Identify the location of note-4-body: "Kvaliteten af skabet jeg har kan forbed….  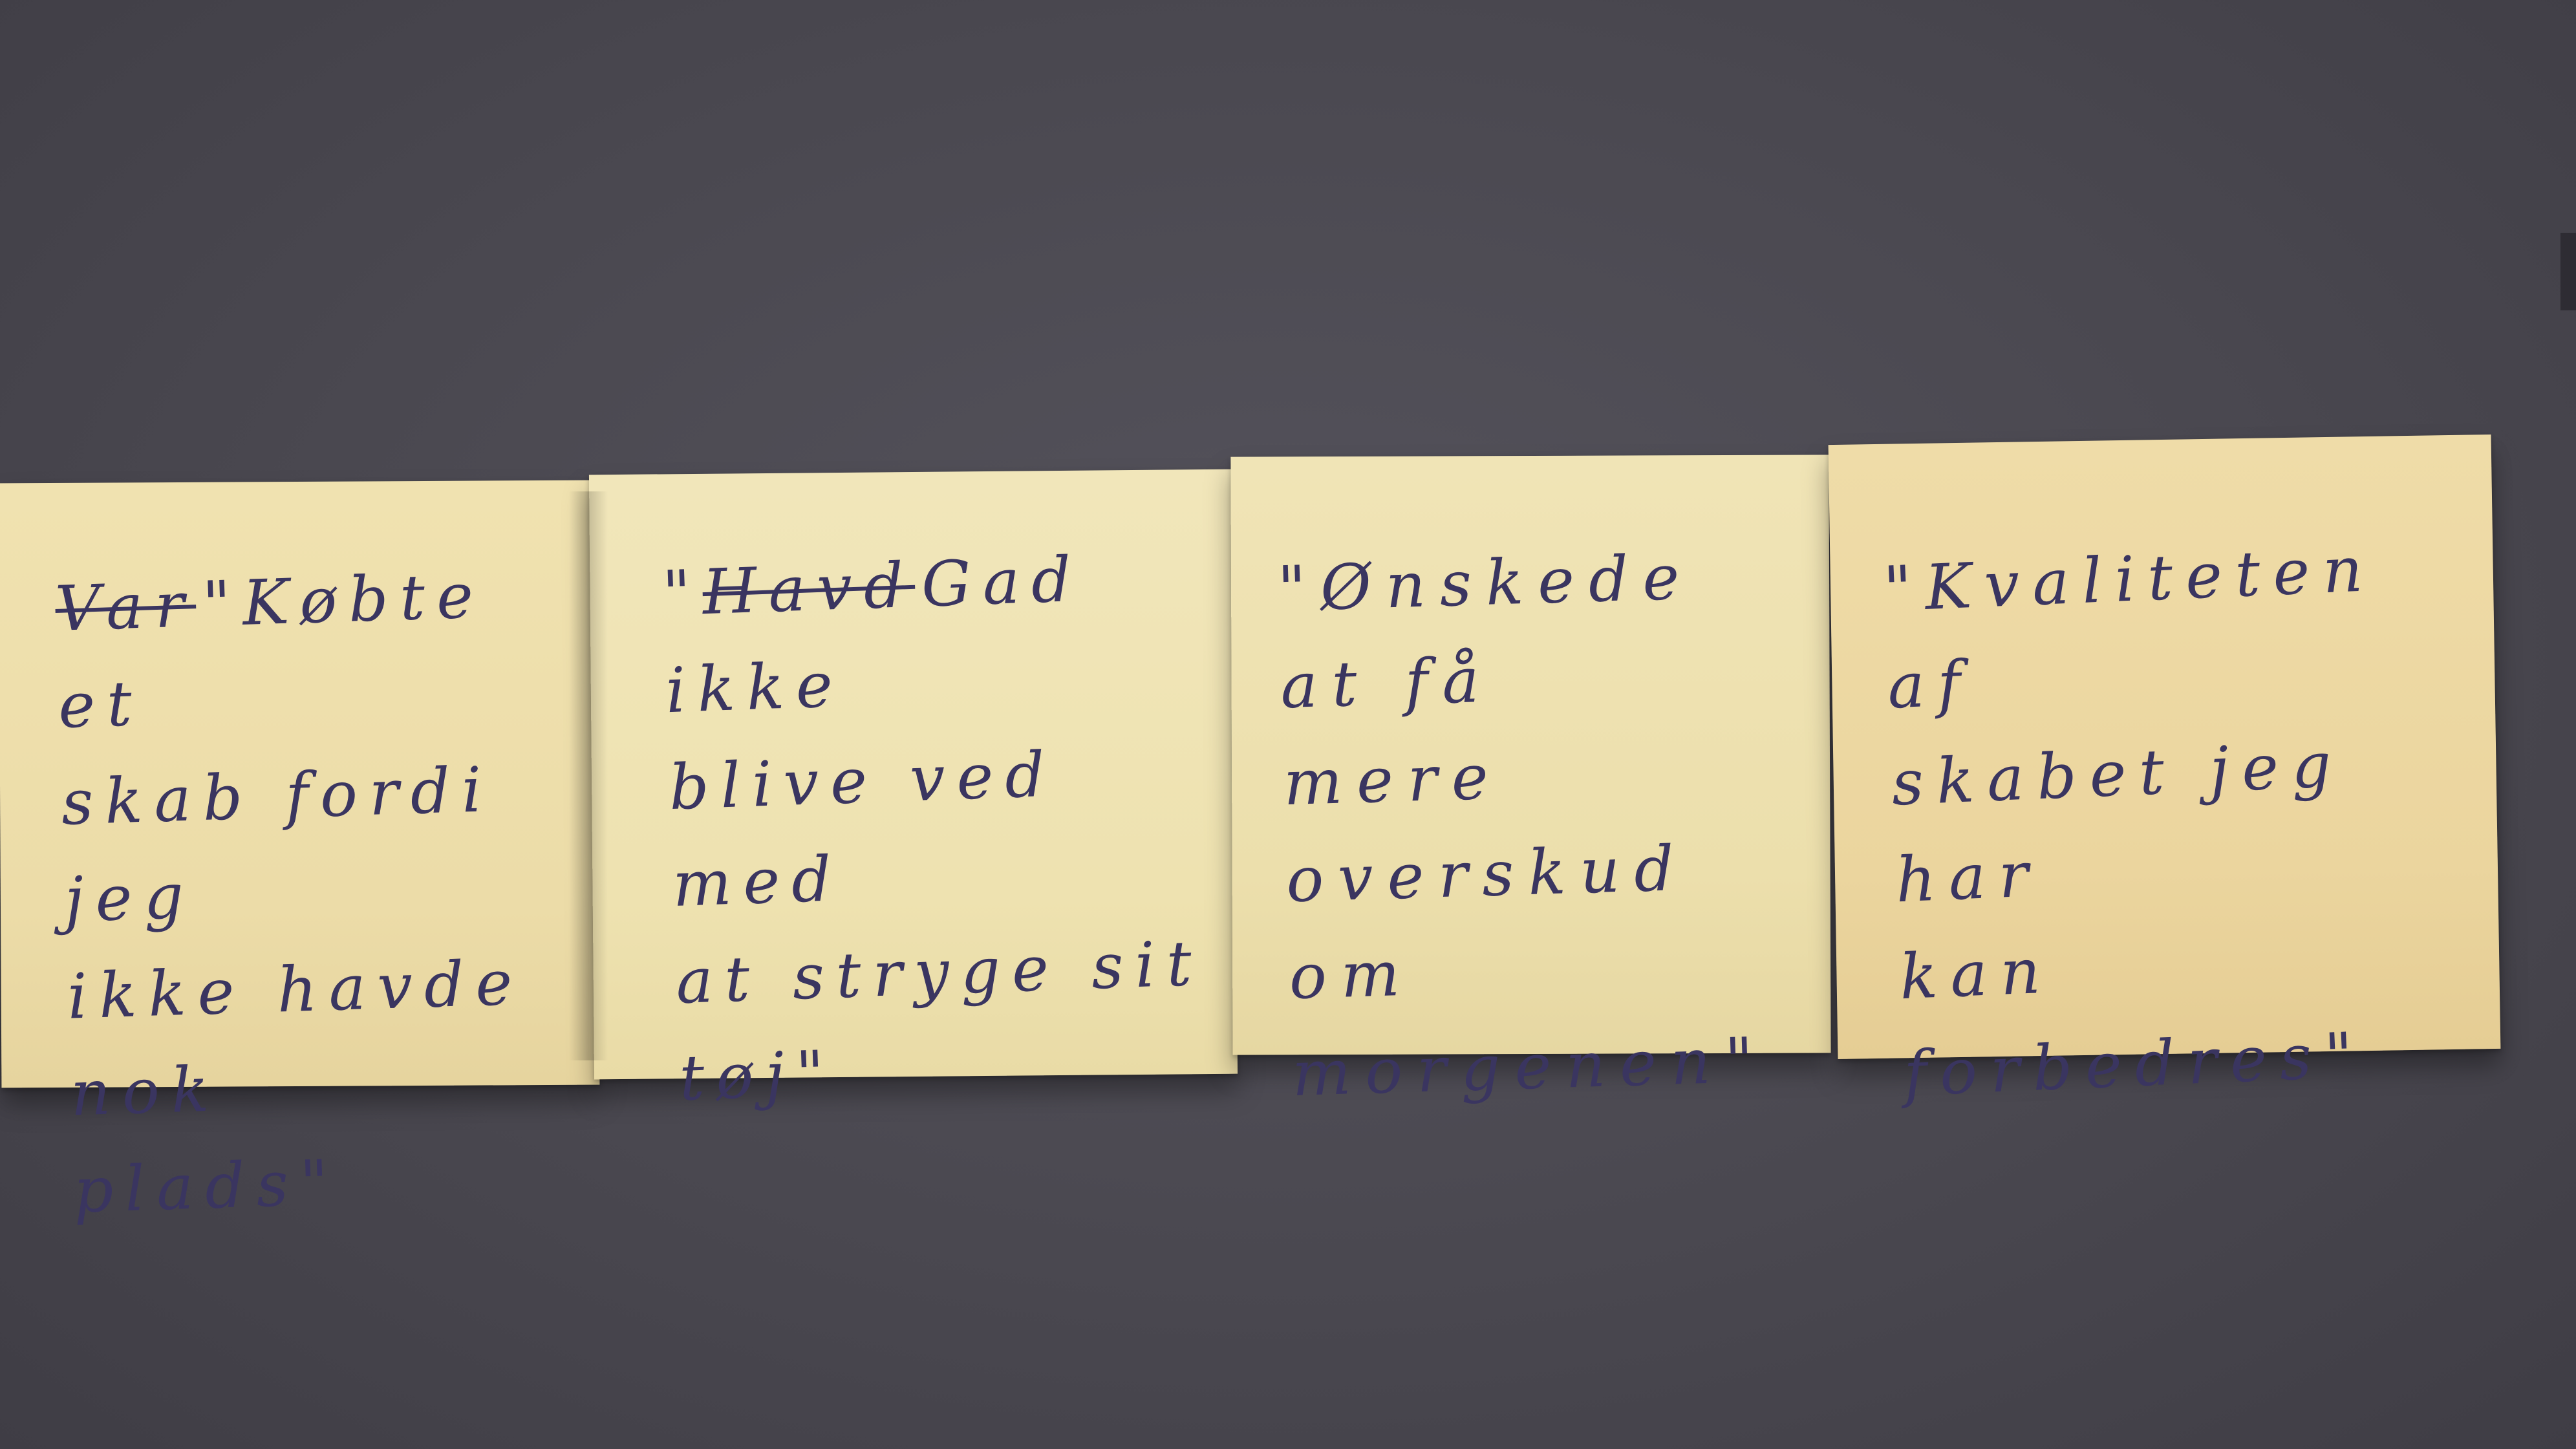
(2129, 821).